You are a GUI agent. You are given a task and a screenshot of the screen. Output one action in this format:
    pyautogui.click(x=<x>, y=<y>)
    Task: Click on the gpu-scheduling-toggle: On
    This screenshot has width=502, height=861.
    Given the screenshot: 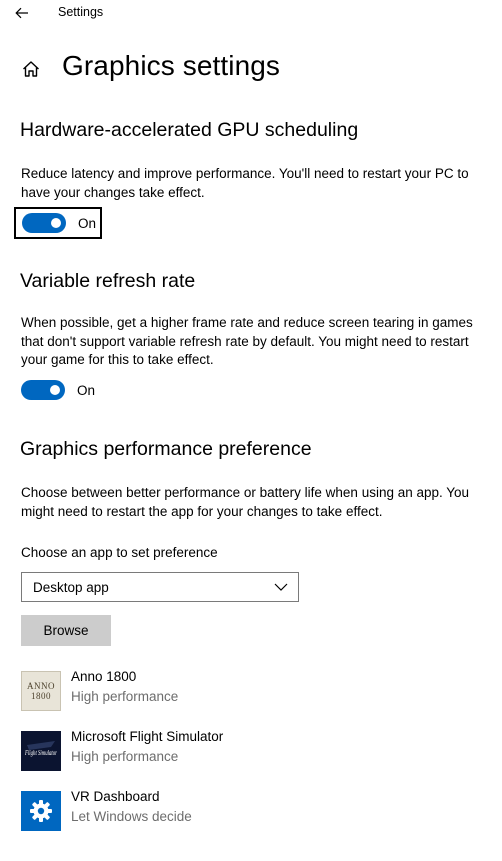 What is the action you would take?
    pyautogui.click(x=58, y=223)
    